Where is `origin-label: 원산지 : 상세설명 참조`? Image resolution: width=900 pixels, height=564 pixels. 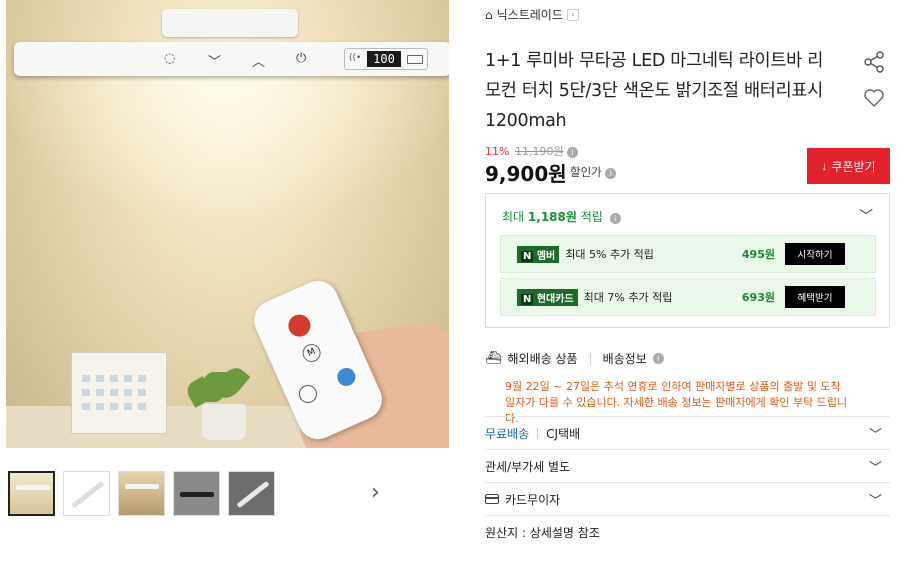
origin-label: 원산지 : 상세설명 참조 is located at coordinates (542, 532).